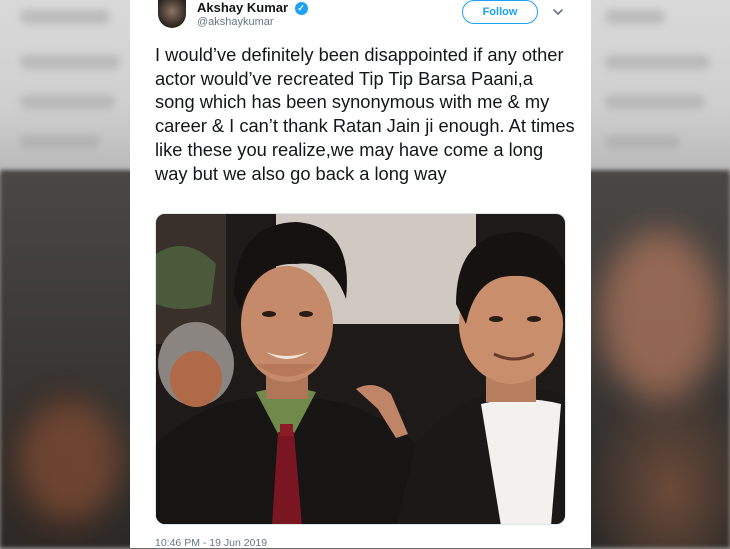  I want to click on author-name-row: Akshay Kumar ✓, so click(252, 7).